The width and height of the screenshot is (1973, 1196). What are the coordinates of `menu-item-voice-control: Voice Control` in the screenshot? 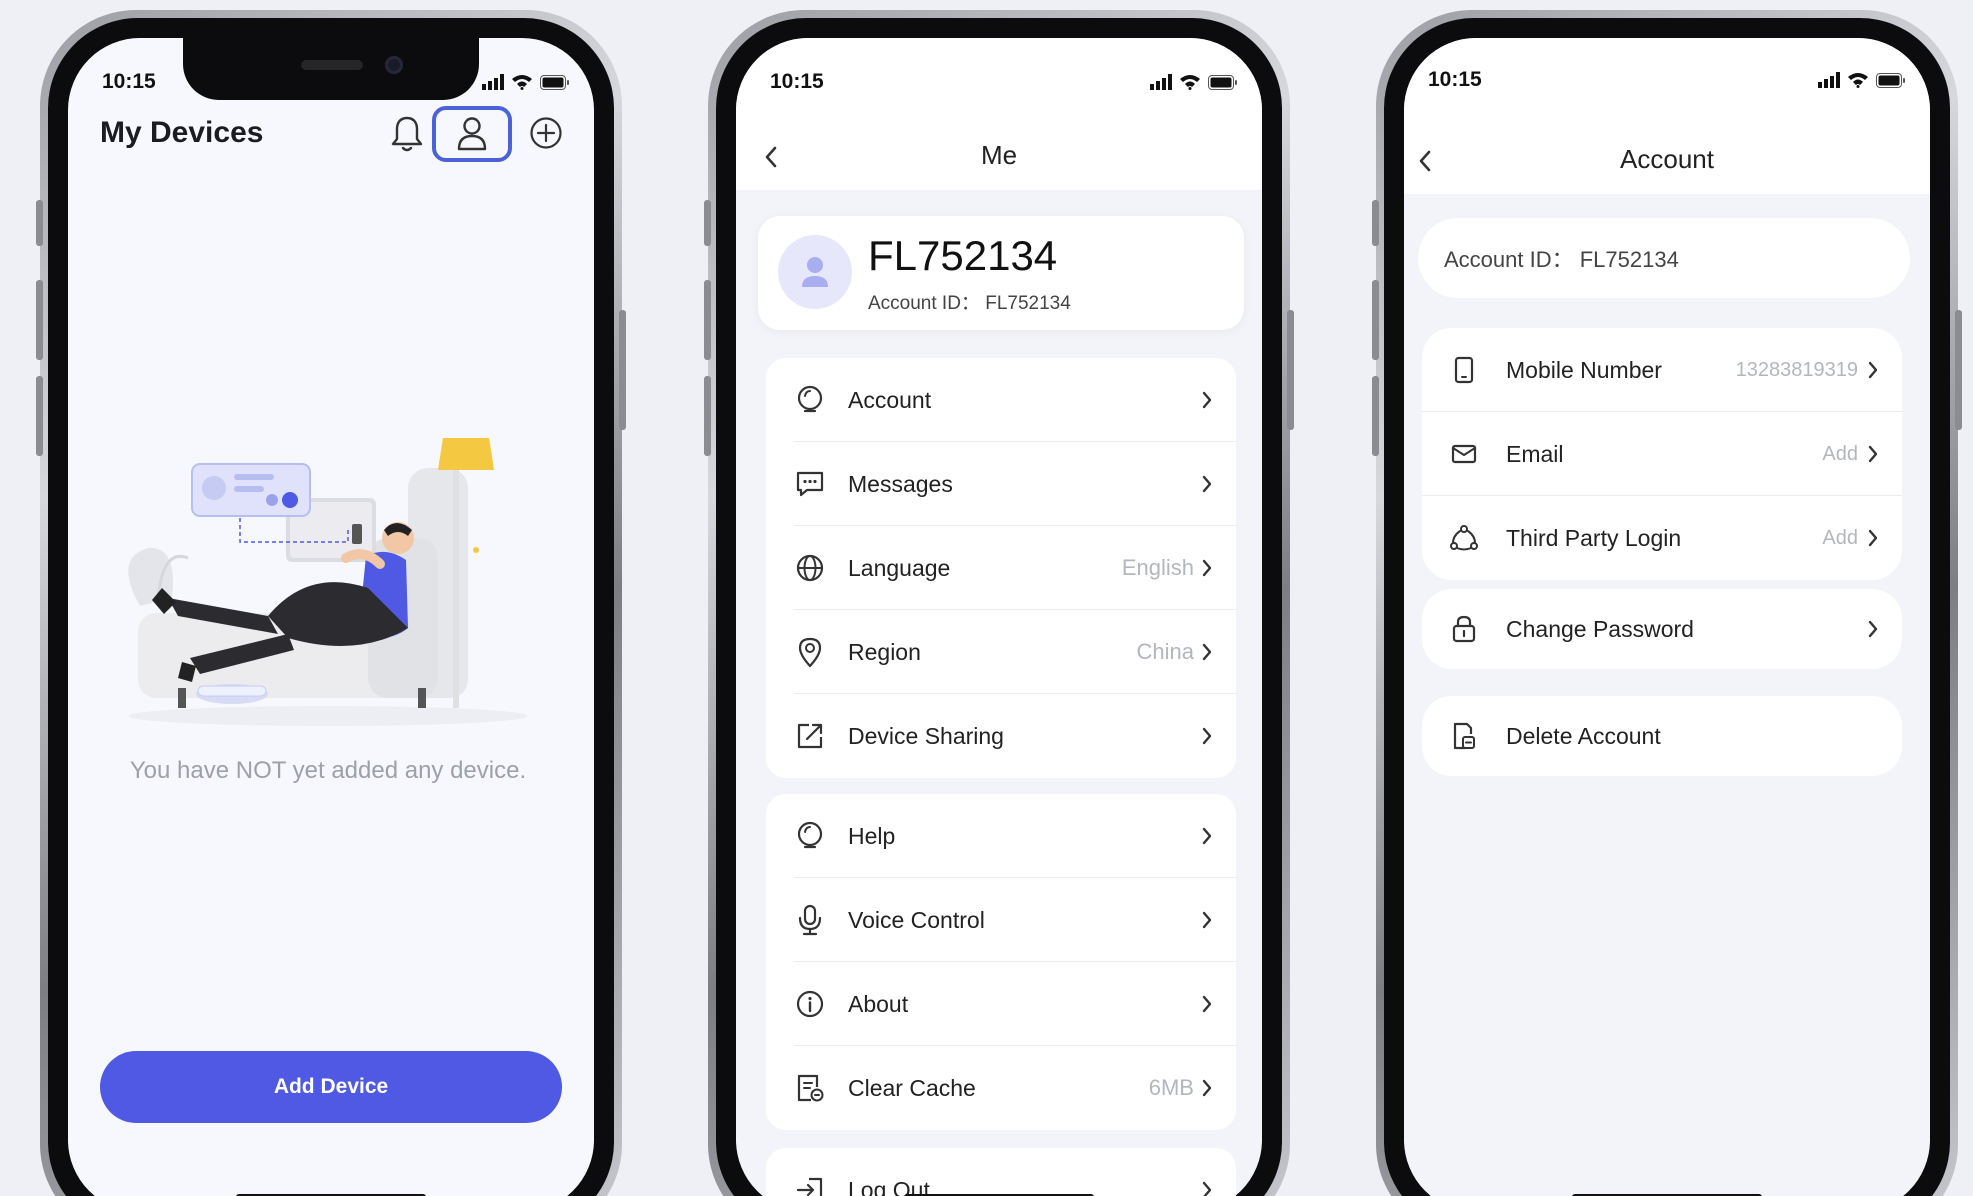 It's located at (1001, 920).